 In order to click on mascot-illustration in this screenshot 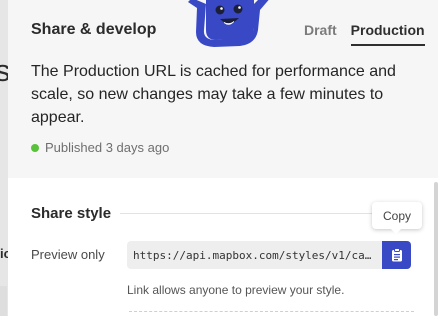, I will do `click(228, 23)`.